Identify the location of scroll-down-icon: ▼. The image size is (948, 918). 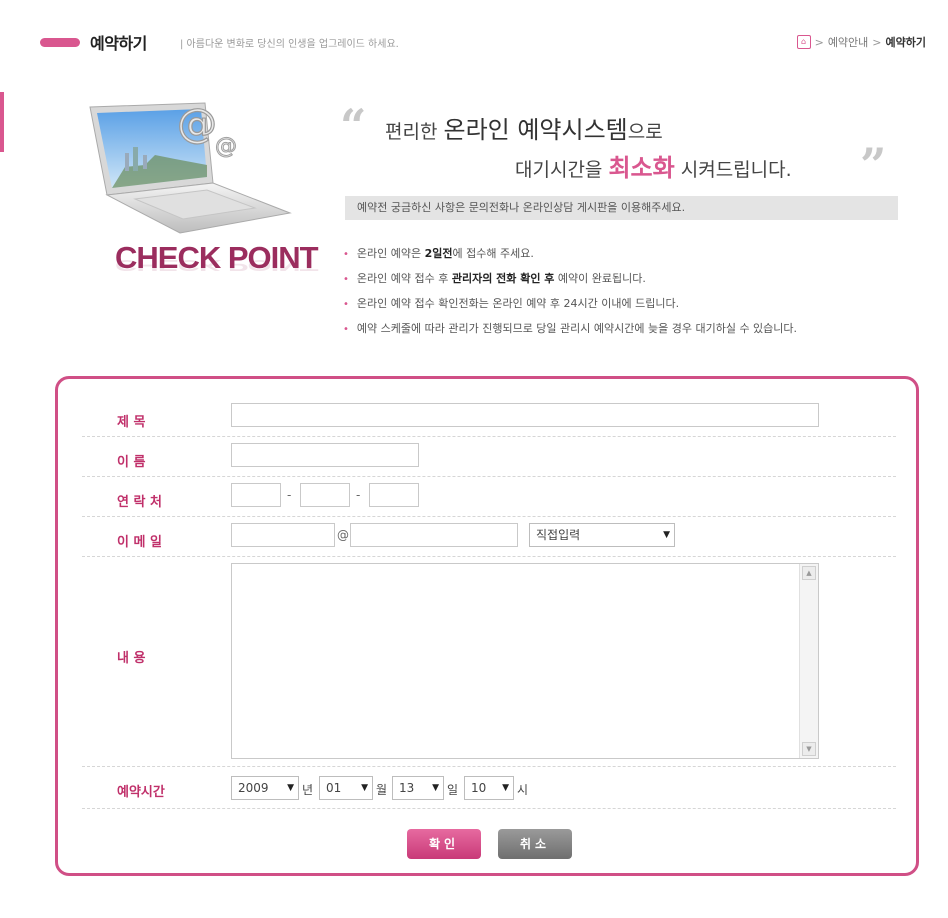
(809, 749).